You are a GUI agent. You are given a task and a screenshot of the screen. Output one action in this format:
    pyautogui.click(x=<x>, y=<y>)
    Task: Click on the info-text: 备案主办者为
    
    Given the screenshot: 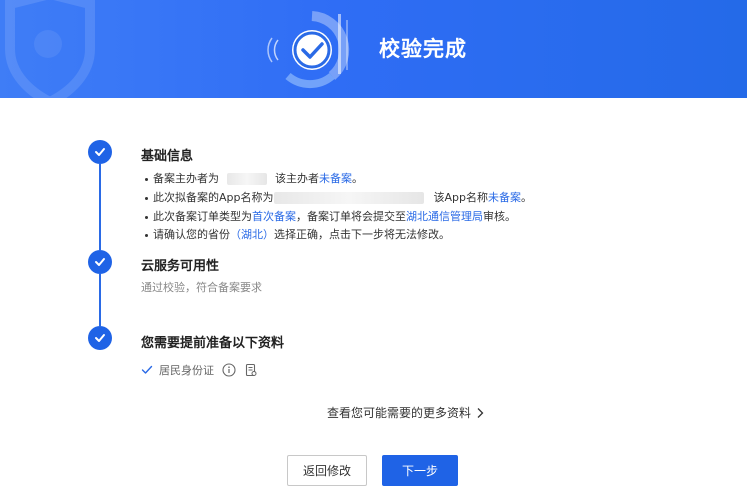 What is the action you would take?
    pyautogui.click(x=186, y=178)
    